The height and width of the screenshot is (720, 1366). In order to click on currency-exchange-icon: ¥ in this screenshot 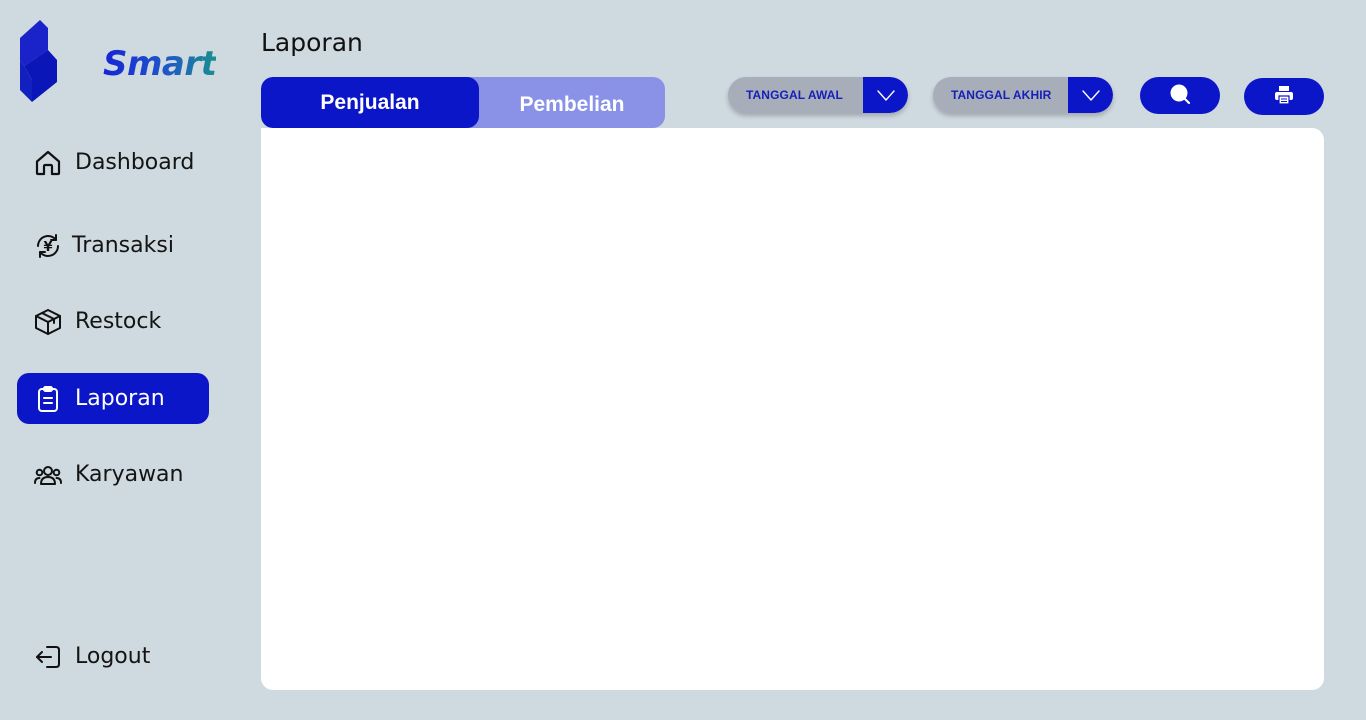, I will do `click(48, 246)`.